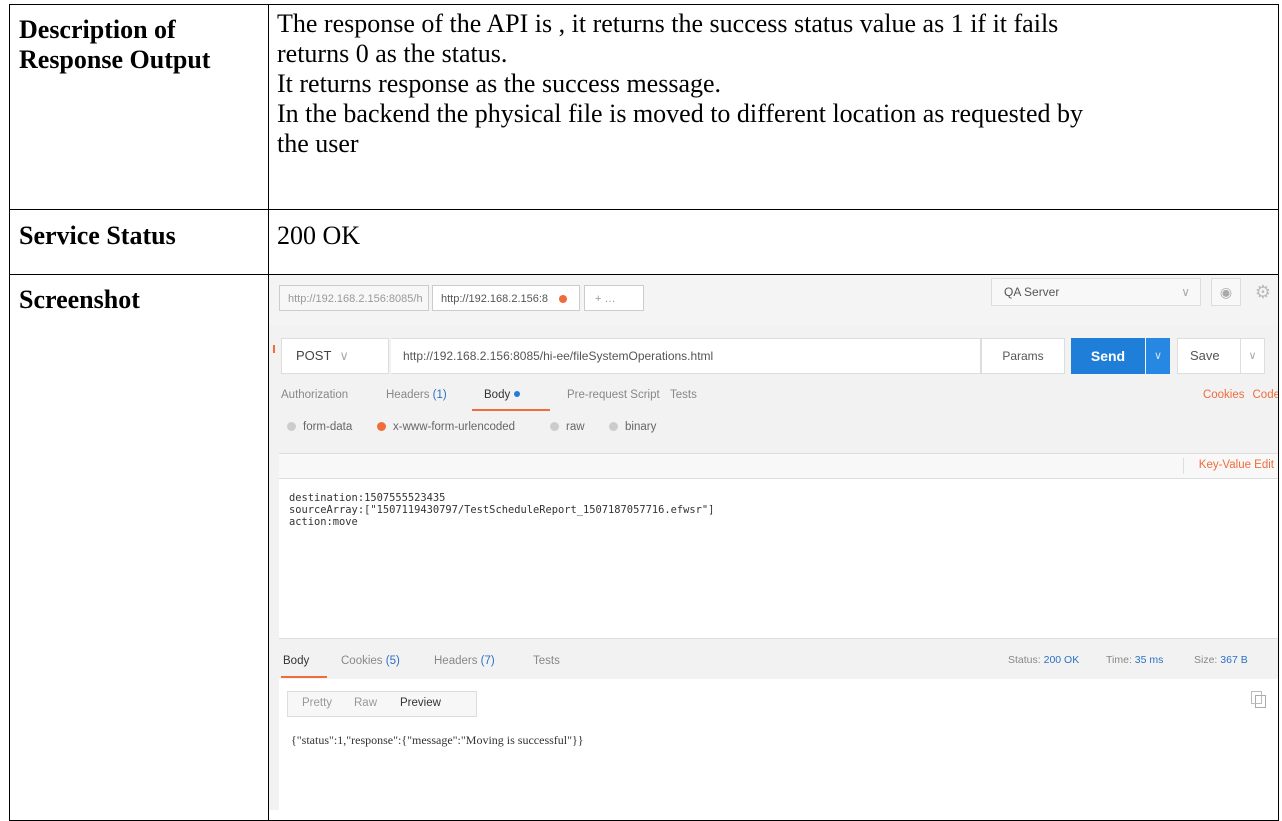  I want to click on response-tab-cookies-label: Cookies, so click(362, 661).